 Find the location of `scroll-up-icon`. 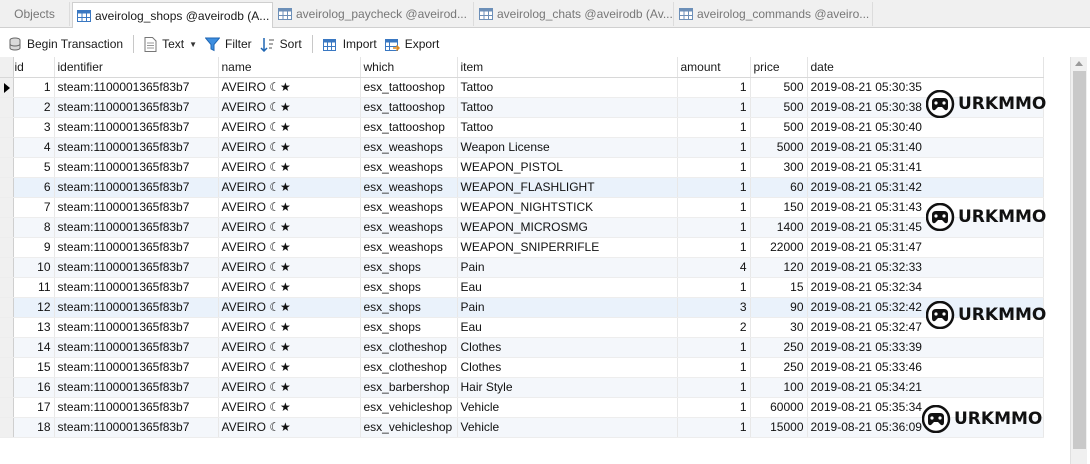

scroll-up-icon is located at coordinates (1079, 63).